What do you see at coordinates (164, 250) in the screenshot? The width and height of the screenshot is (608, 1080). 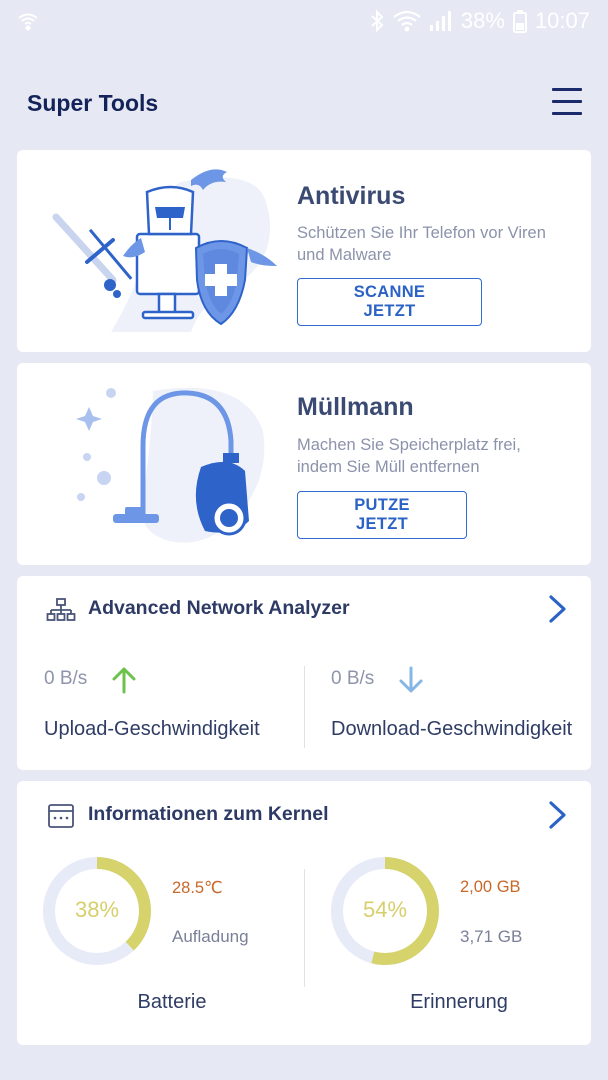 I see `knight-shield-illustration` at bounding box center [164, 250].